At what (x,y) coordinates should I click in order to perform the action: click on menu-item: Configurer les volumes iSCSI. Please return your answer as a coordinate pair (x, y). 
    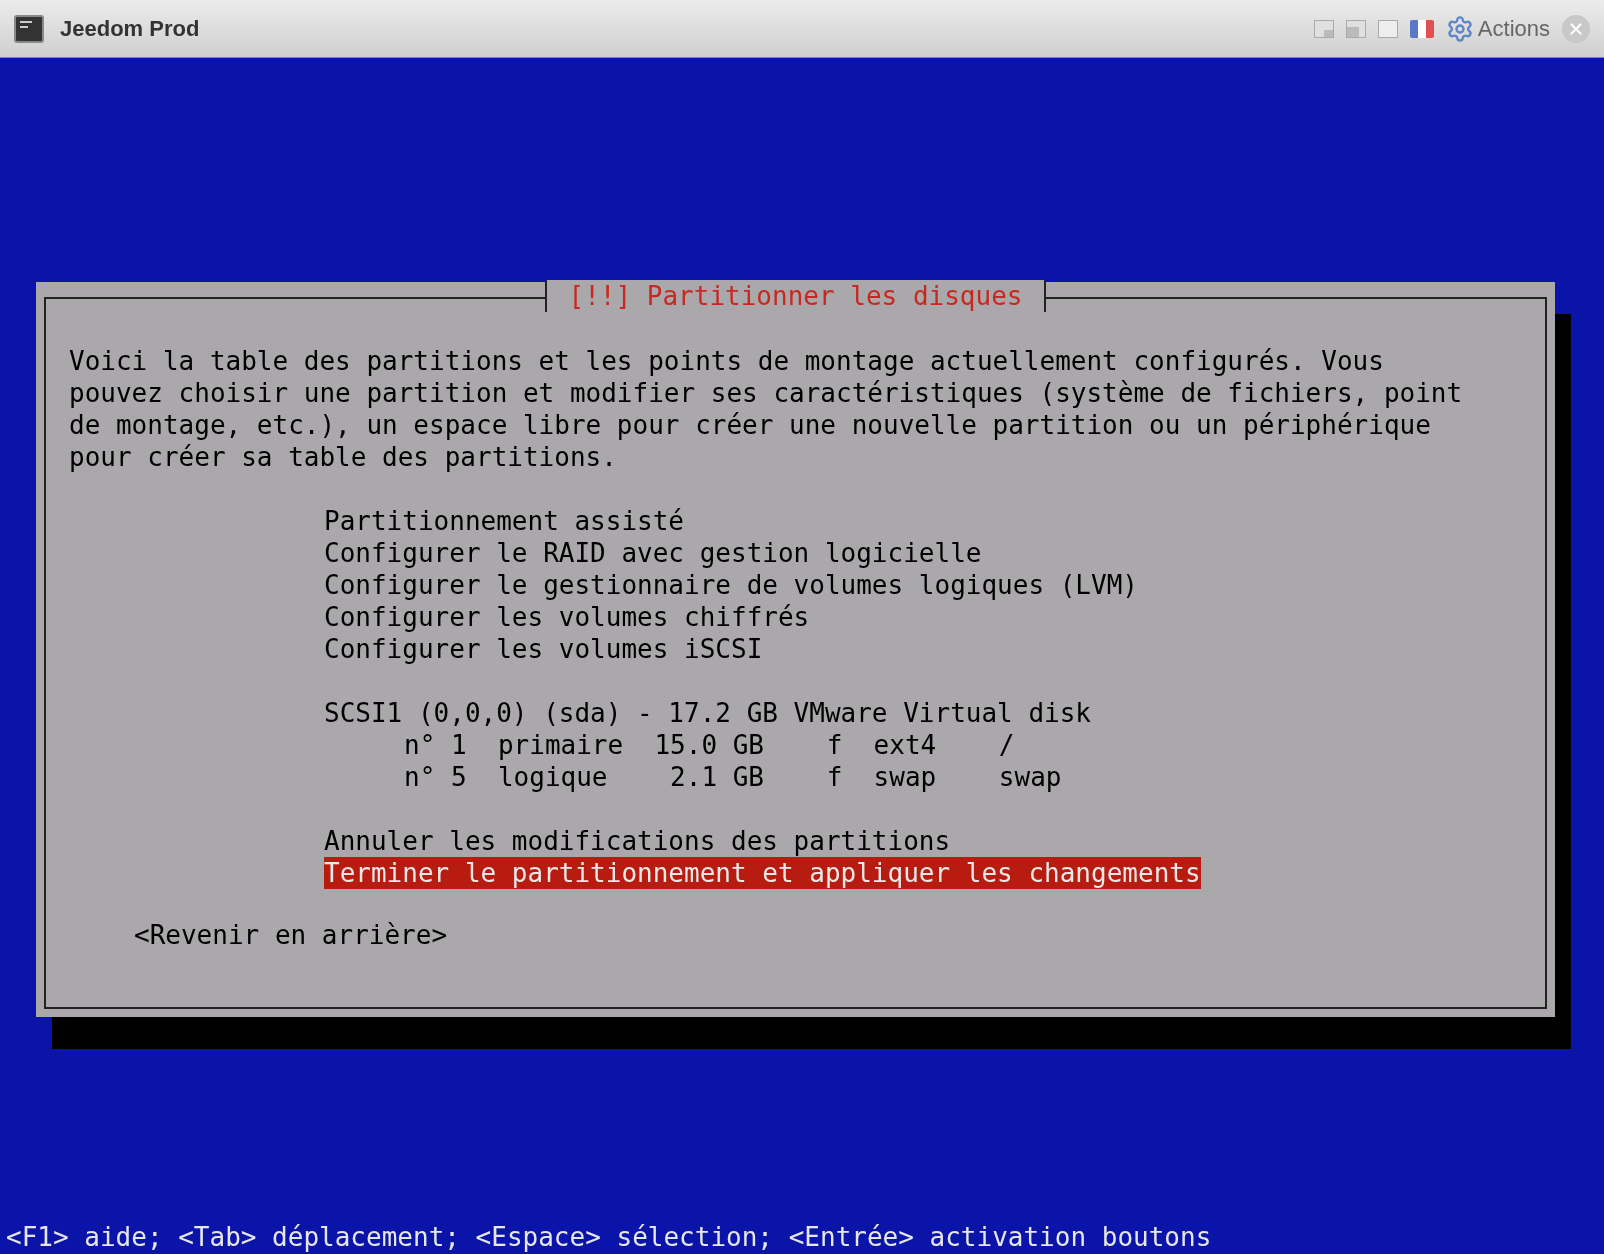
    Looking at the image, I should click on (543, 649).